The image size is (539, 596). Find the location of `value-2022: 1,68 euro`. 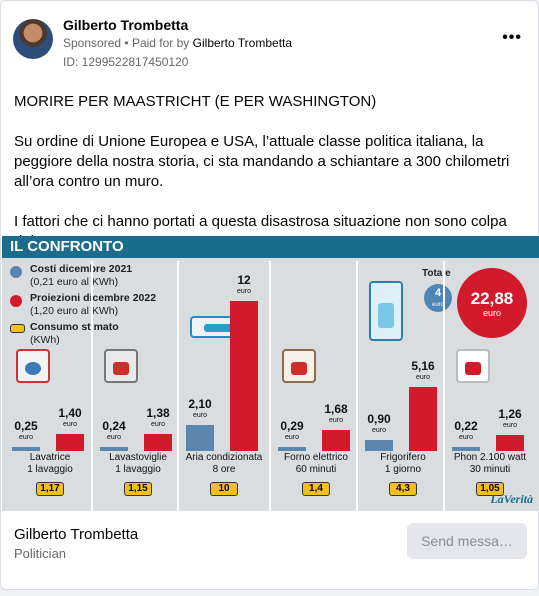

value-2022: 1,68 euro is located at coordinates (336, 415).